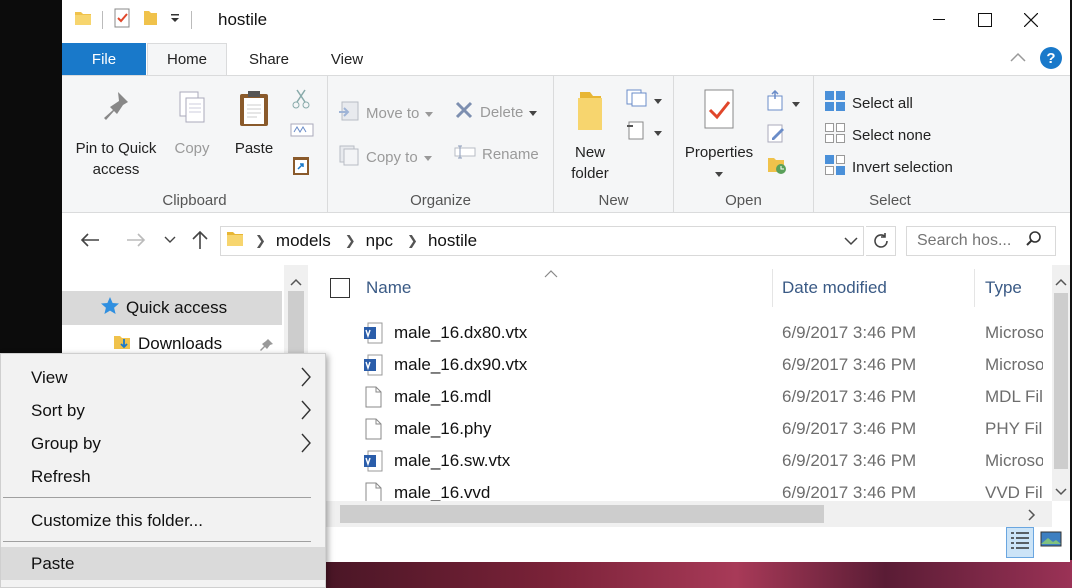 The height and width of the screenshot is (588, 1072). Describe the element at coordinates (1051, 542) in the screenshot. I see `large-icons-view-icon` at that location.